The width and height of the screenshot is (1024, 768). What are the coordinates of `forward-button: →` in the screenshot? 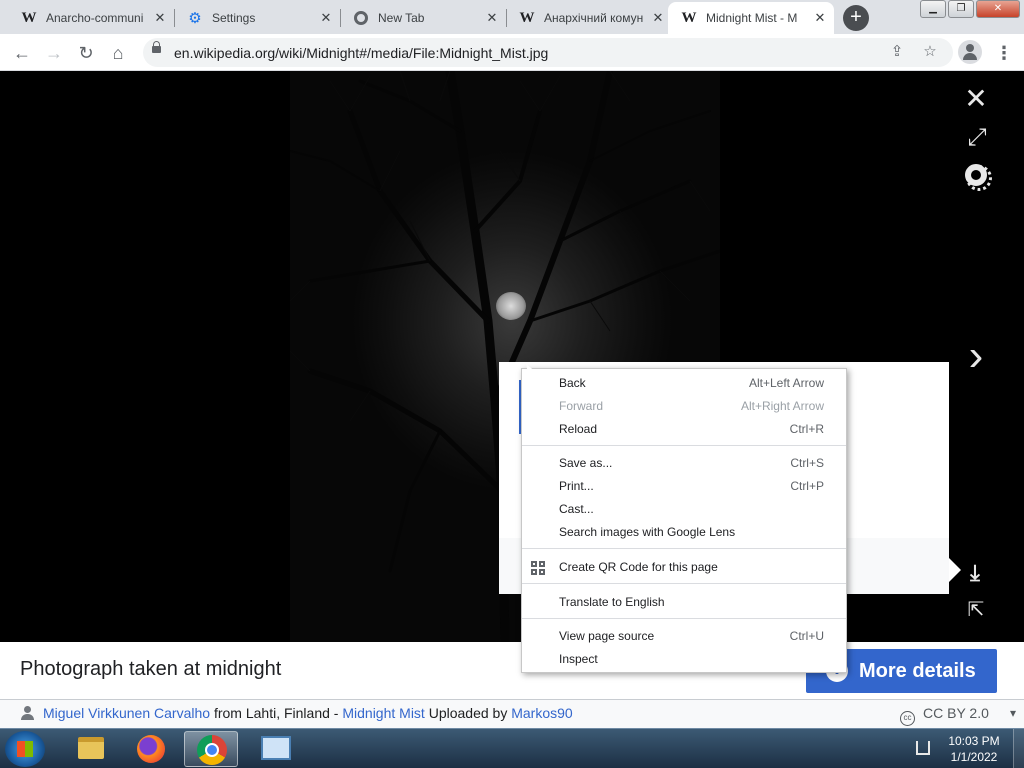 It's located at (54, 53).